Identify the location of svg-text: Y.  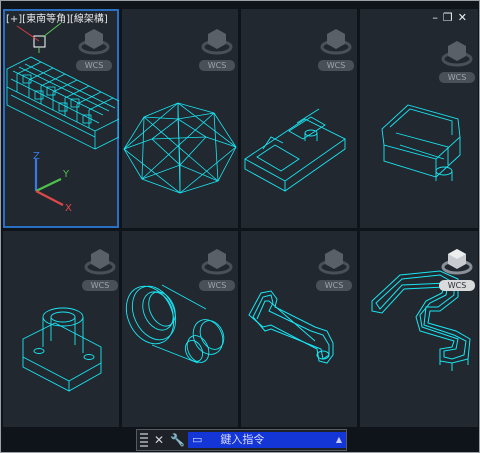
(66, 174).